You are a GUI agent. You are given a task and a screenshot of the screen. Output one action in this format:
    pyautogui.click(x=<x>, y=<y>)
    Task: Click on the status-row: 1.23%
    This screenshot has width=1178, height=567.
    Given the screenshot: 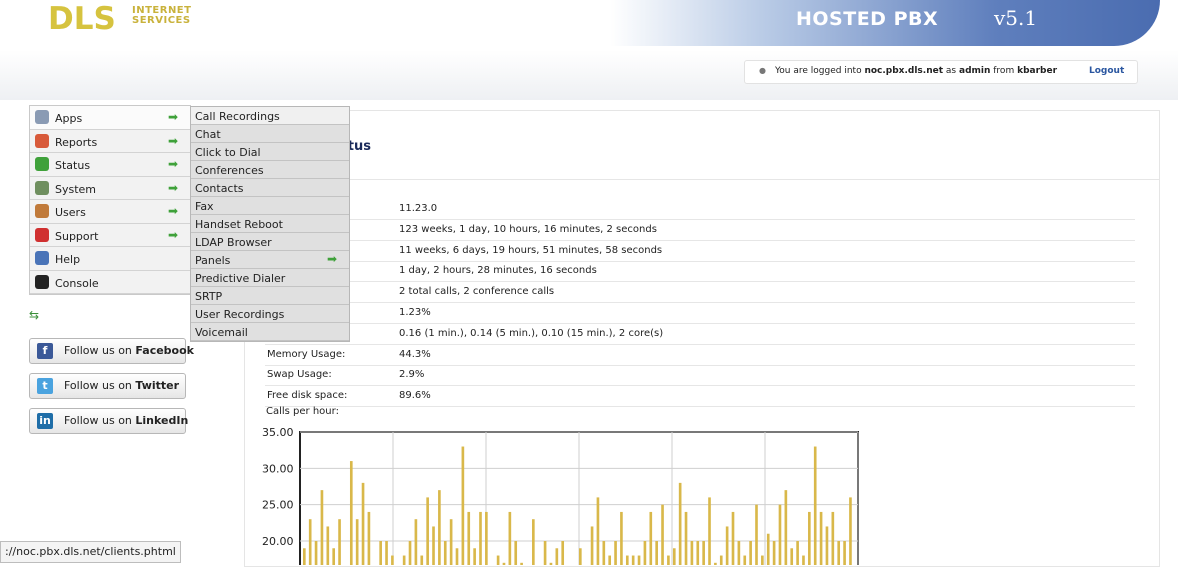 What is the action you would take?
    pyautogui.click(x=700, y=313)
    